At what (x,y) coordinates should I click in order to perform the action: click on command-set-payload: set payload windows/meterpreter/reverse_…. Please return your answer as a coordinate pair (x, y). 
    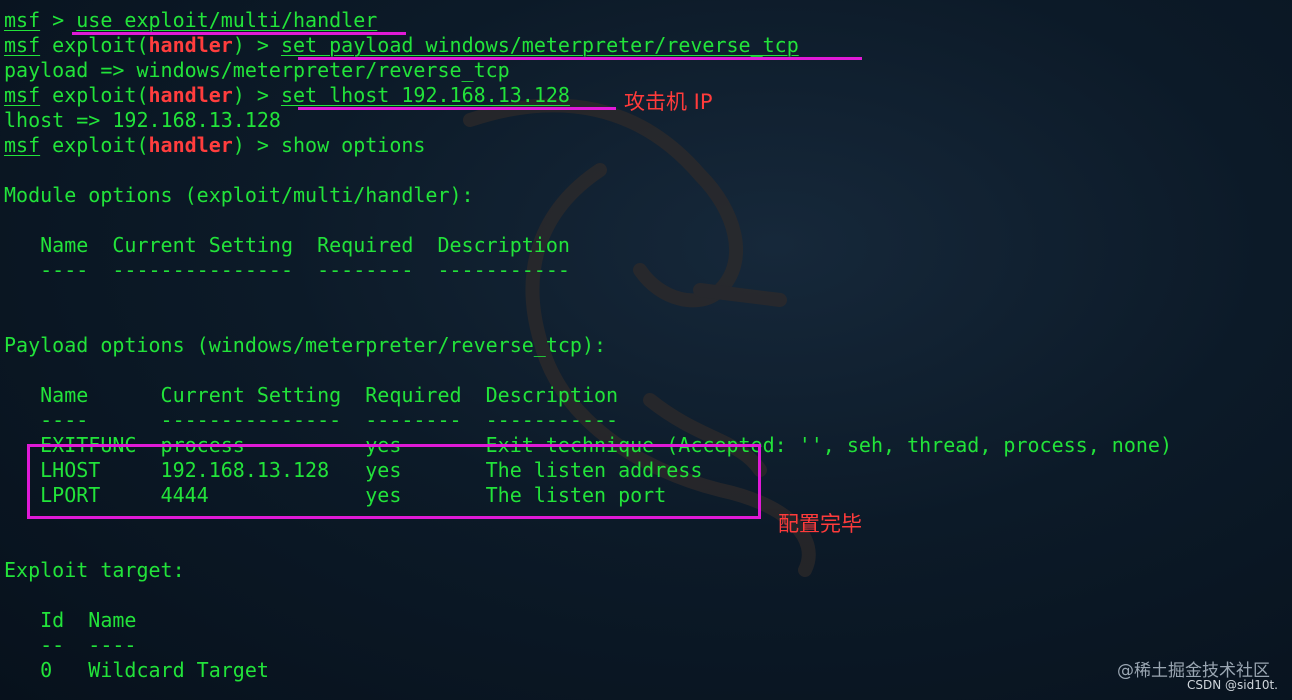
    Looking at the image, I should click on (539, 45).